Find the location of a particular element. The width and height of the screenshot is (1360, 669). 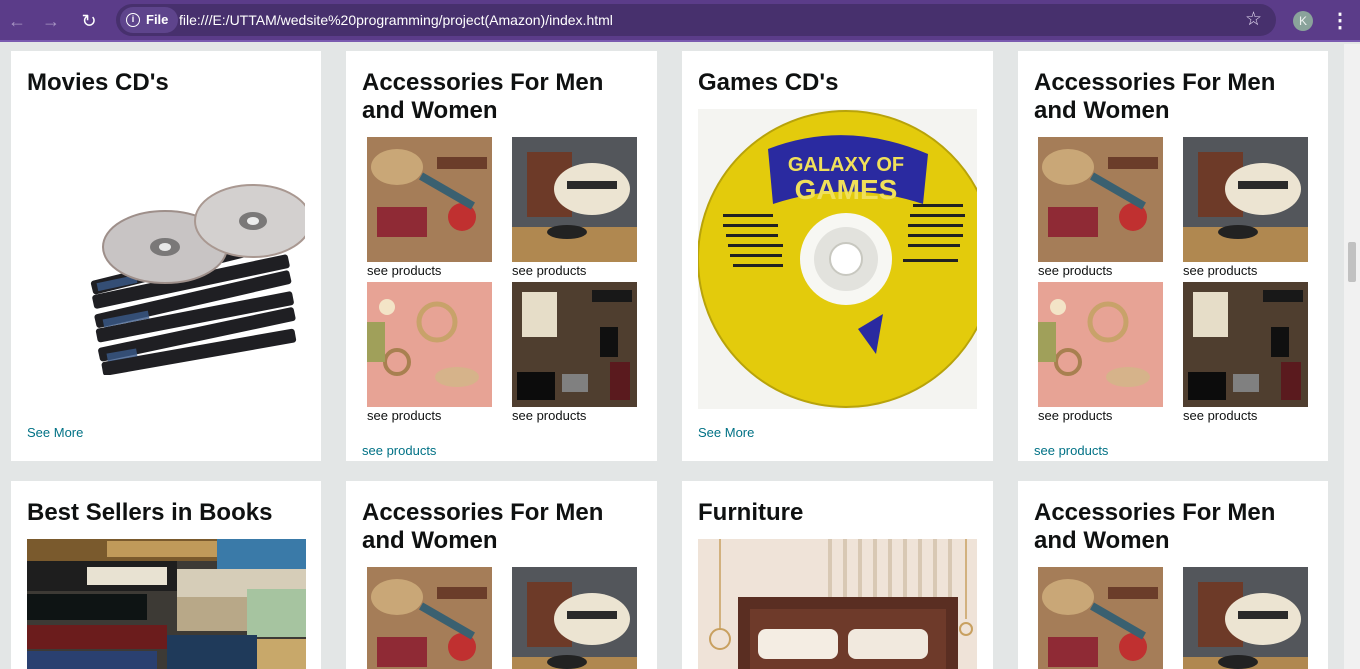

card-title: Games CD's is located at coordinates (768, 82).